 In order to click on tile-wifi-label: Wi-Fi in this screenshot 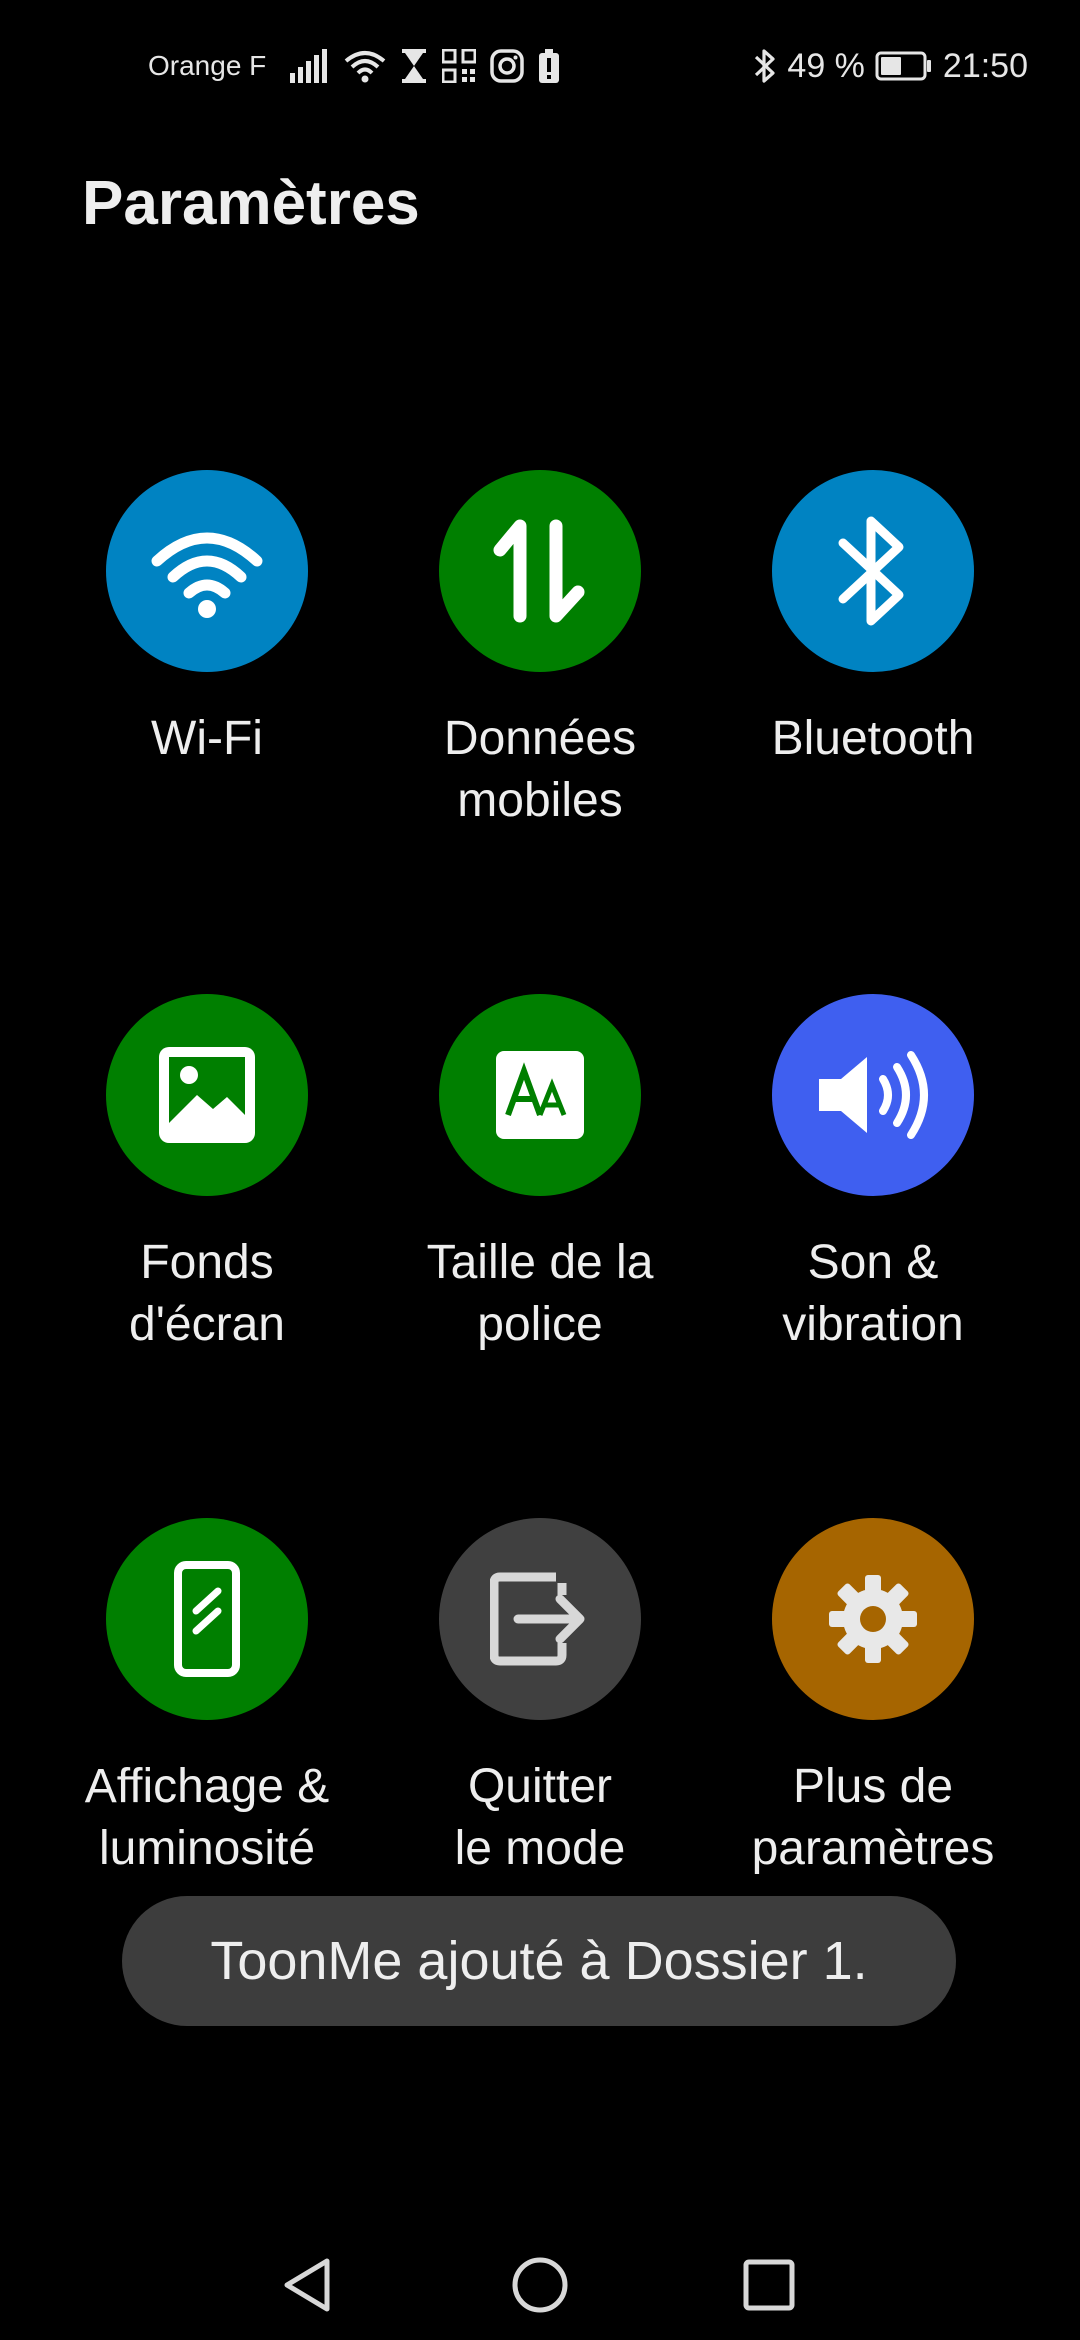, I will do `click(207, 738)`.